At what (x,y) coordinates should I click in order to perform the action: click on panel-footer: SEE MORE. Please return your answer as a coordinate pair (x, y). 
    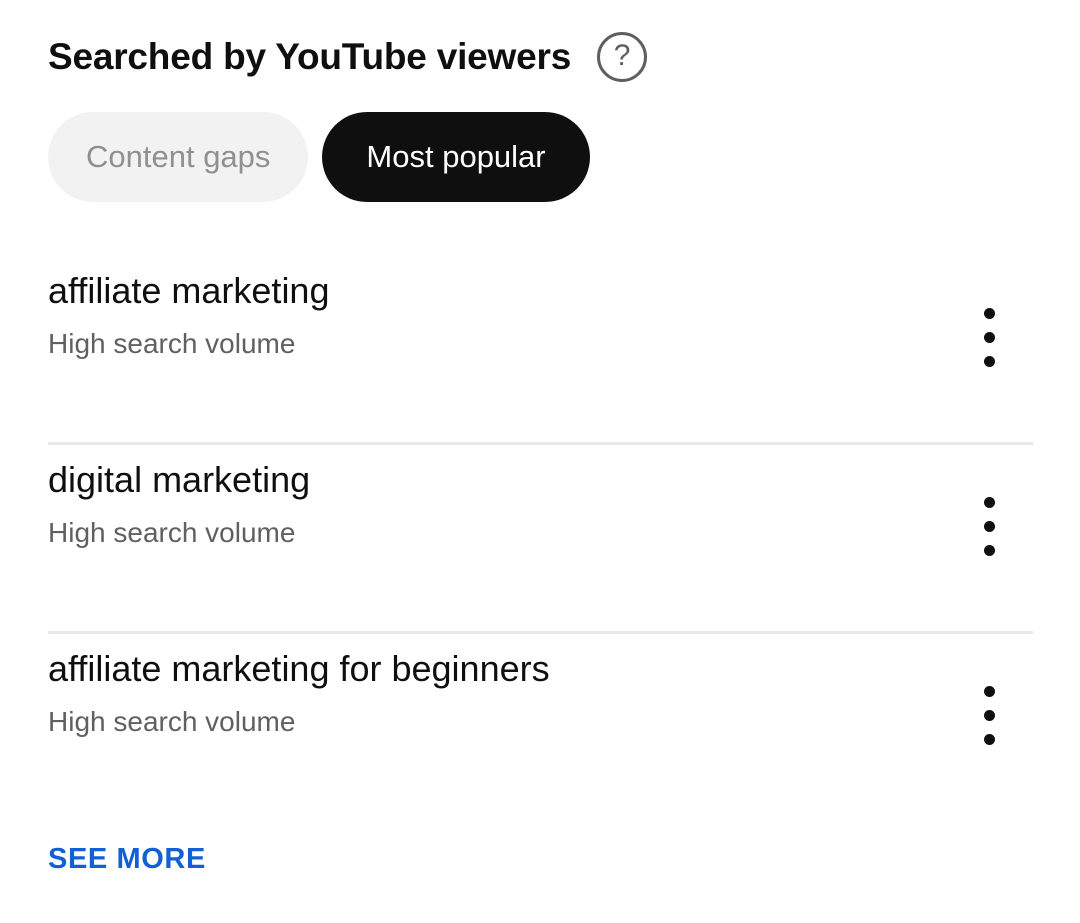
    Looking at the image, I should click on (127, 859).